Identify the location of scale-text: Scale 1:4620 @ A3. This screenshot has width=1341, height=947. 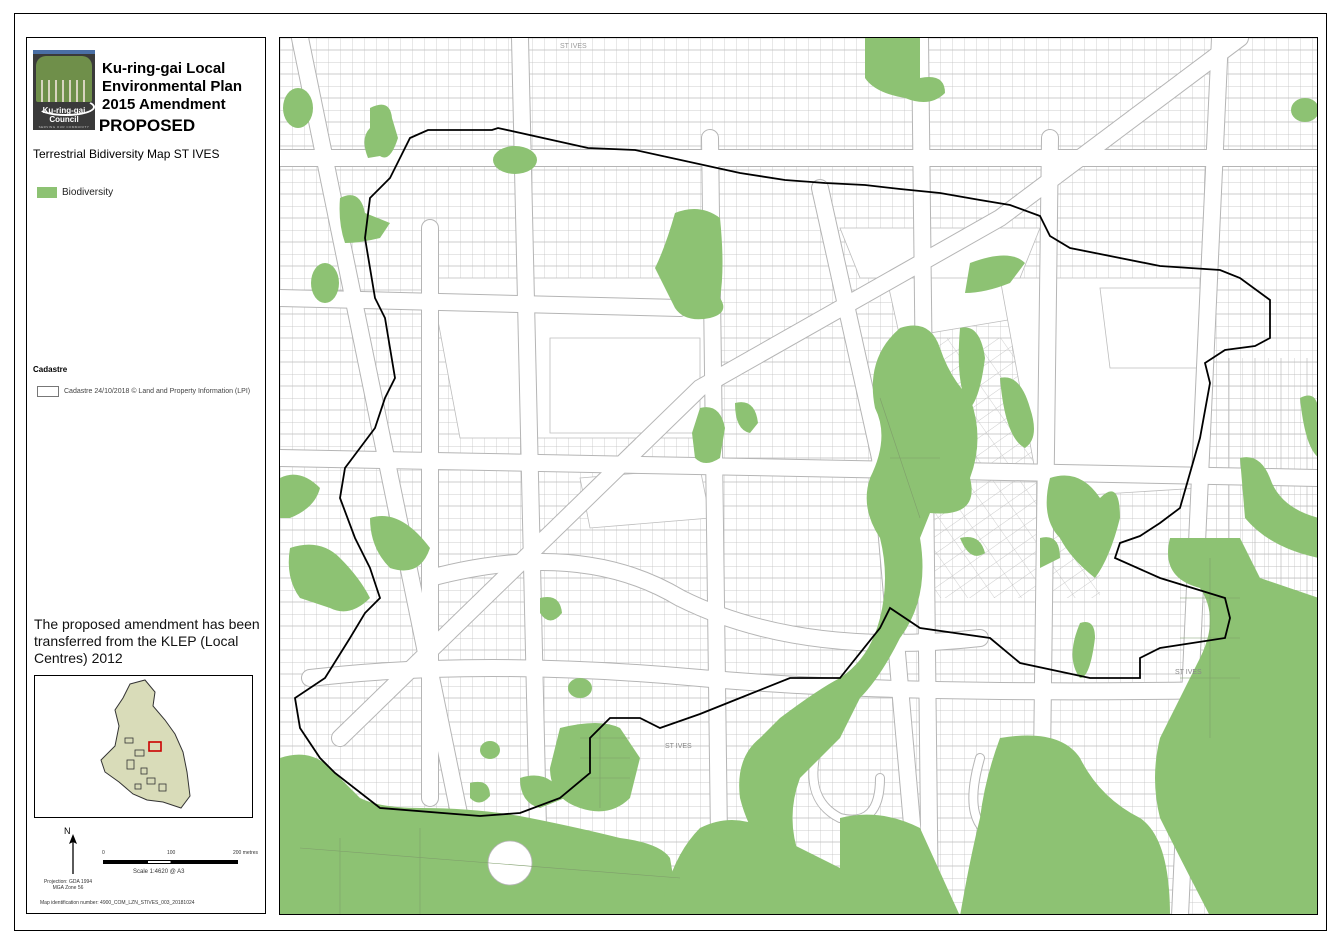
(159, 872).